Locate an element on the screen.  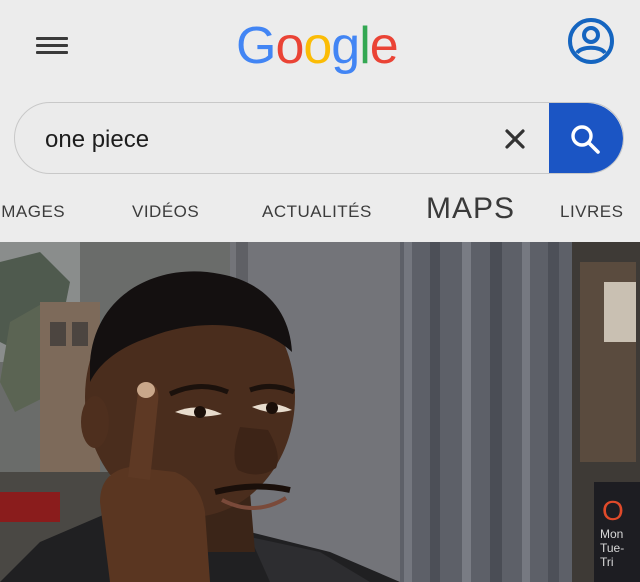
tab-news: ACTUALITÉS is located at coordinates (317, 212).